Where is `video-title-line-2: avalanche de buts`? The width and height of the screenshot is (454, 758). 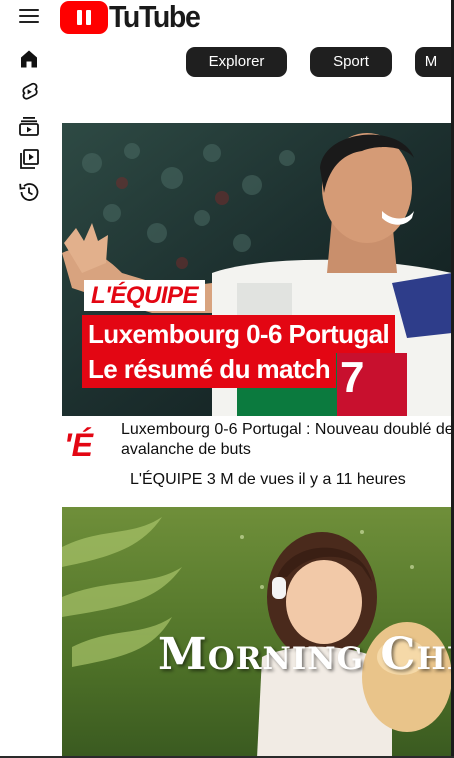
video-title-line-2: avalanche de buts is located at coordinates (186, 449).